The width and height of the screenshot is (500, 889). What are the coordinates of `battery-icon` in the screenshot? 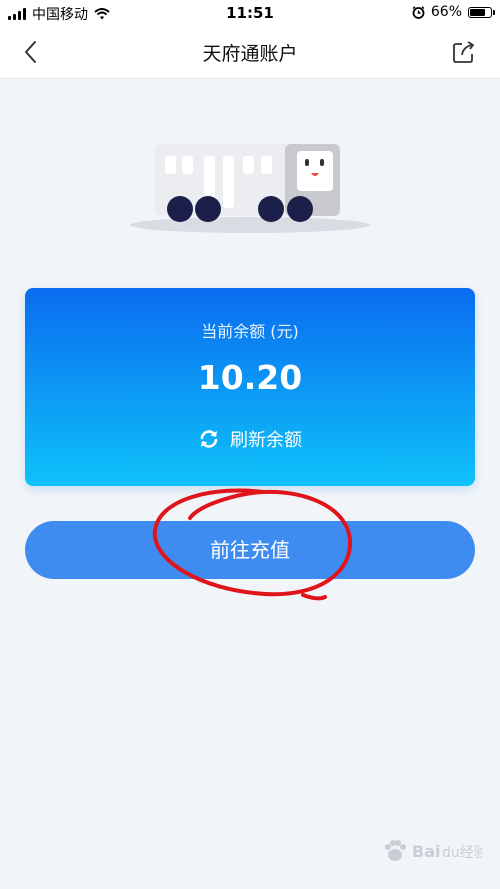 It's located at (481, 12).